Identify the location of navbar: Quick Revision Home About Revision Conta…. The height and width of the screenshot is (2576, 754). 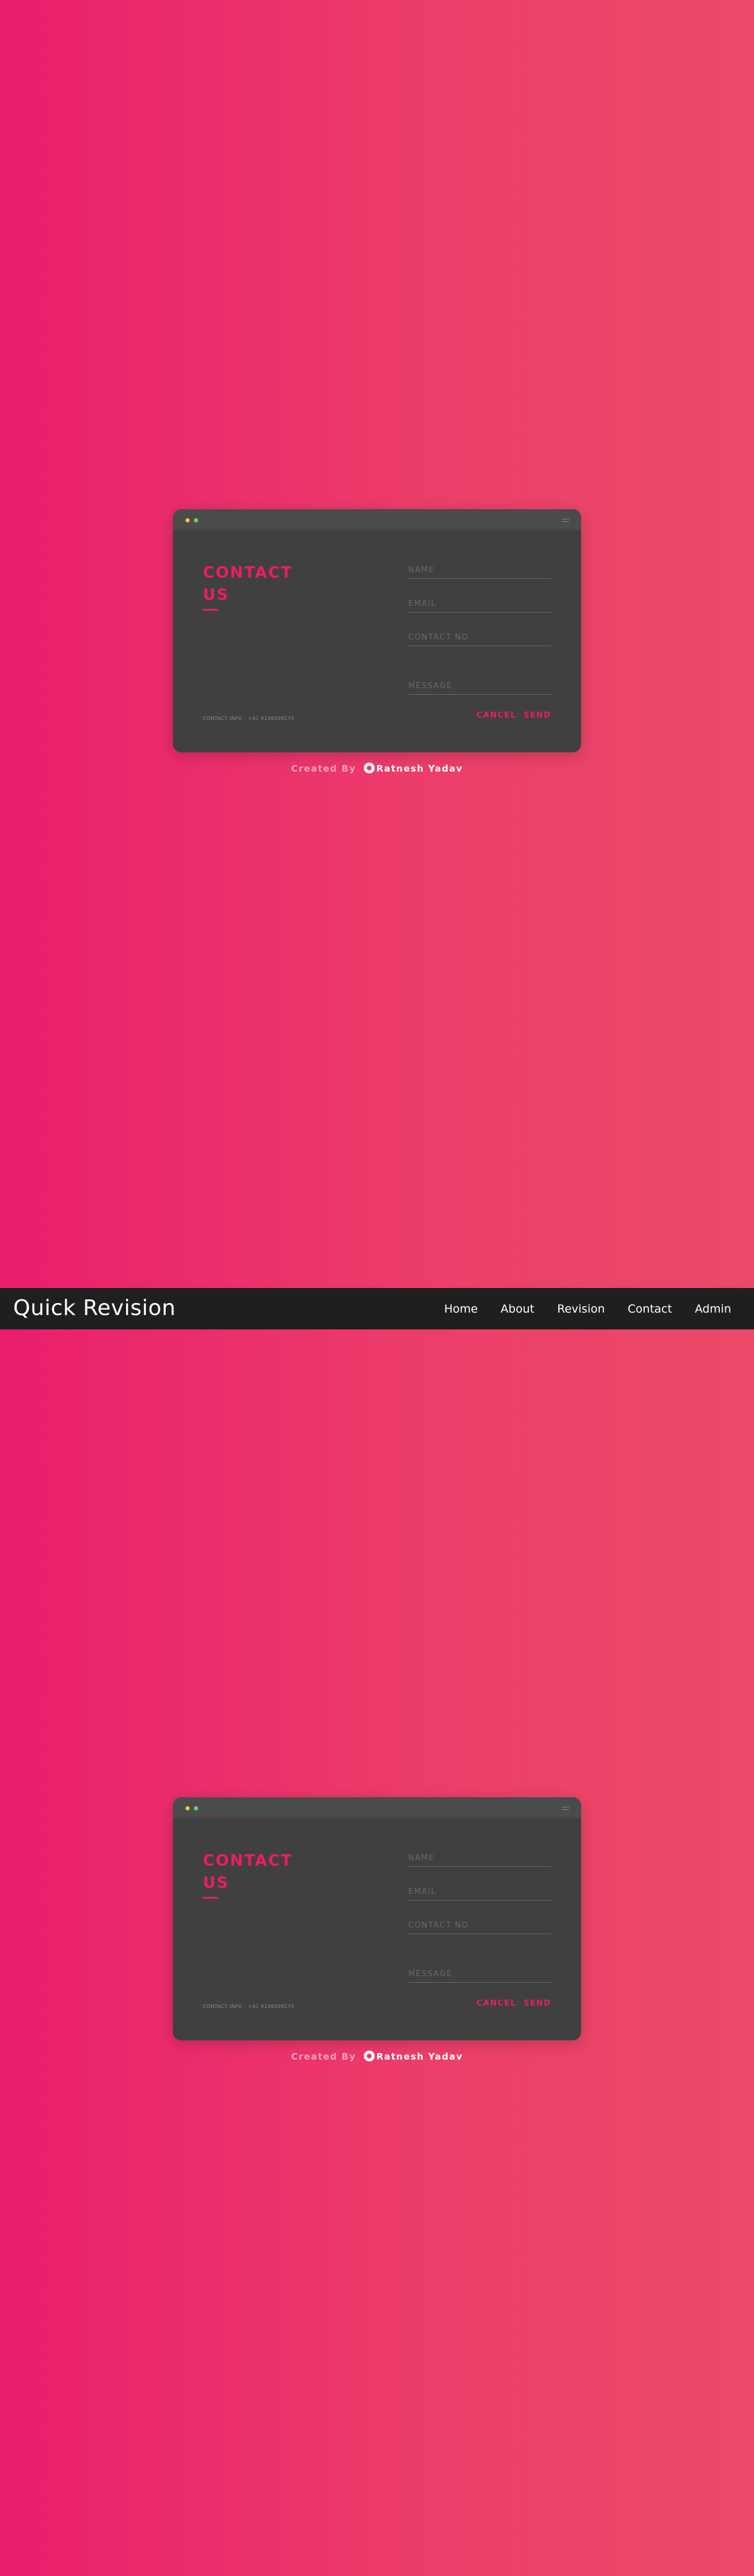
(377, 1308).